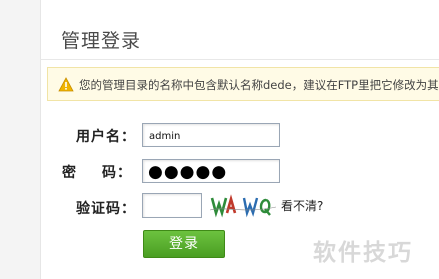 The width and height of the screenshot is (439, 279). I want to click on captcha-image, so click(243, 206).